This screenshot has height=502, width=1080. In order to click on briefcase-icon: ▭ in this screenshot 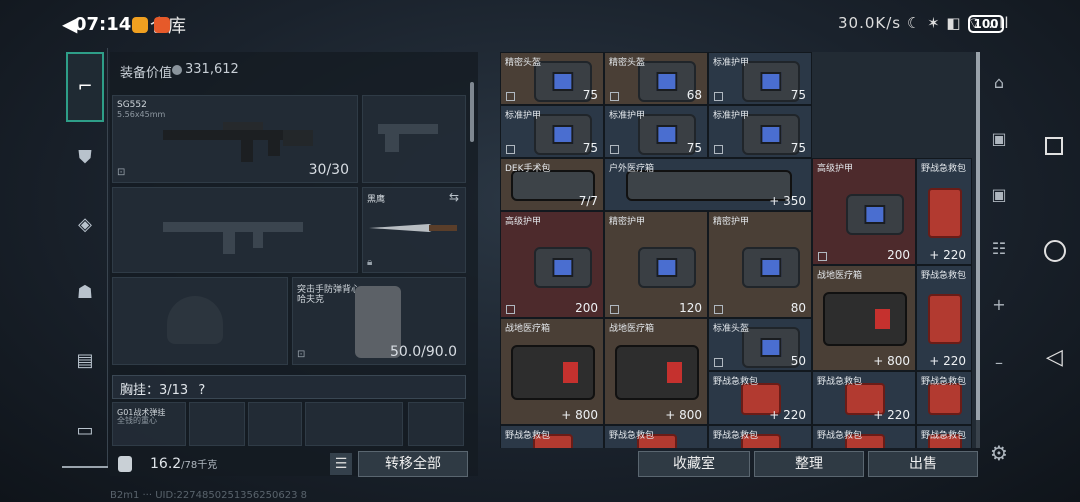, I will do `click(85, 431)`.